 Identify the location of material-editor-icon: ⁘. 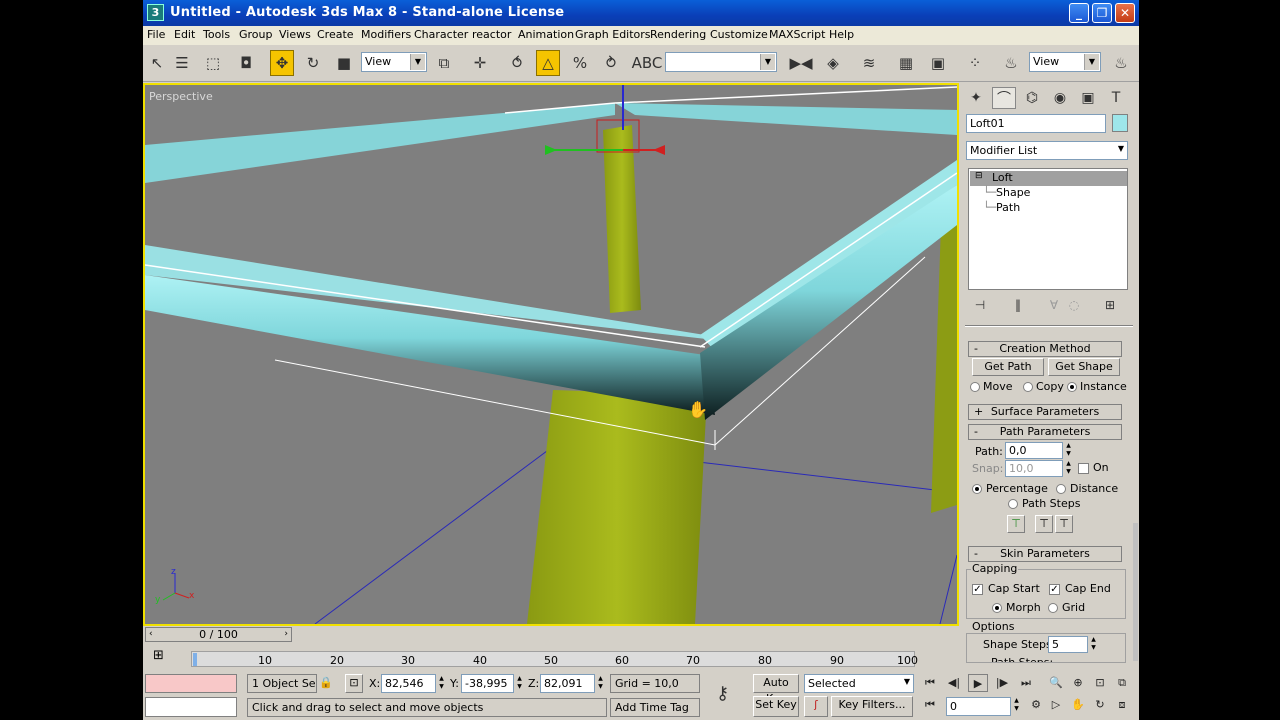
(975, 63).